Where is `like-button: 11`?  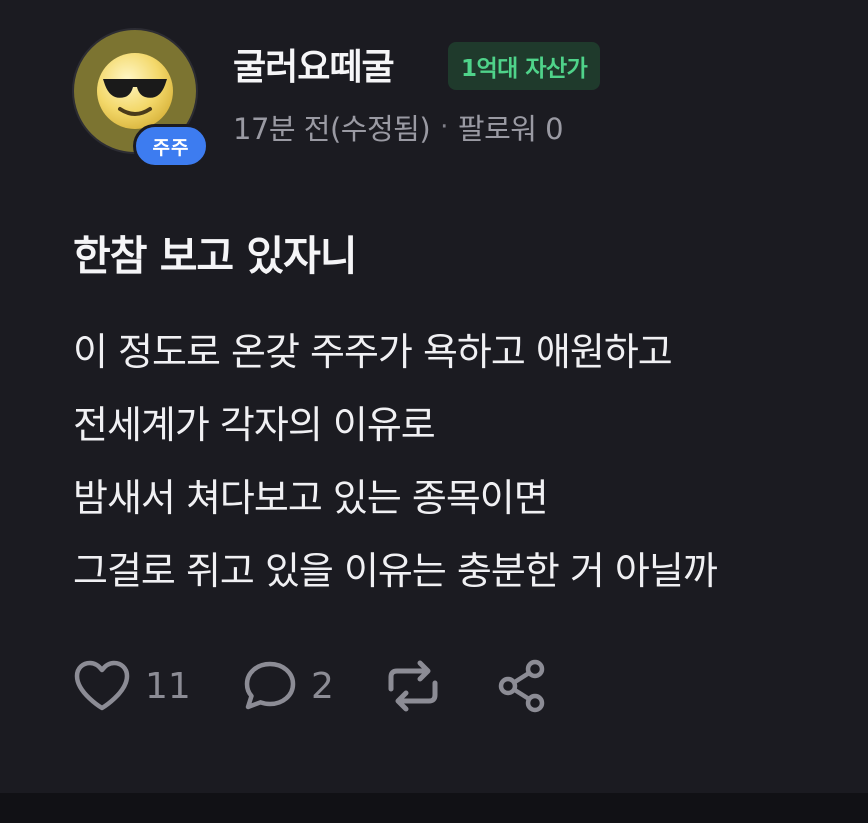
like-button: 11 is located at coordinates (132, 686).